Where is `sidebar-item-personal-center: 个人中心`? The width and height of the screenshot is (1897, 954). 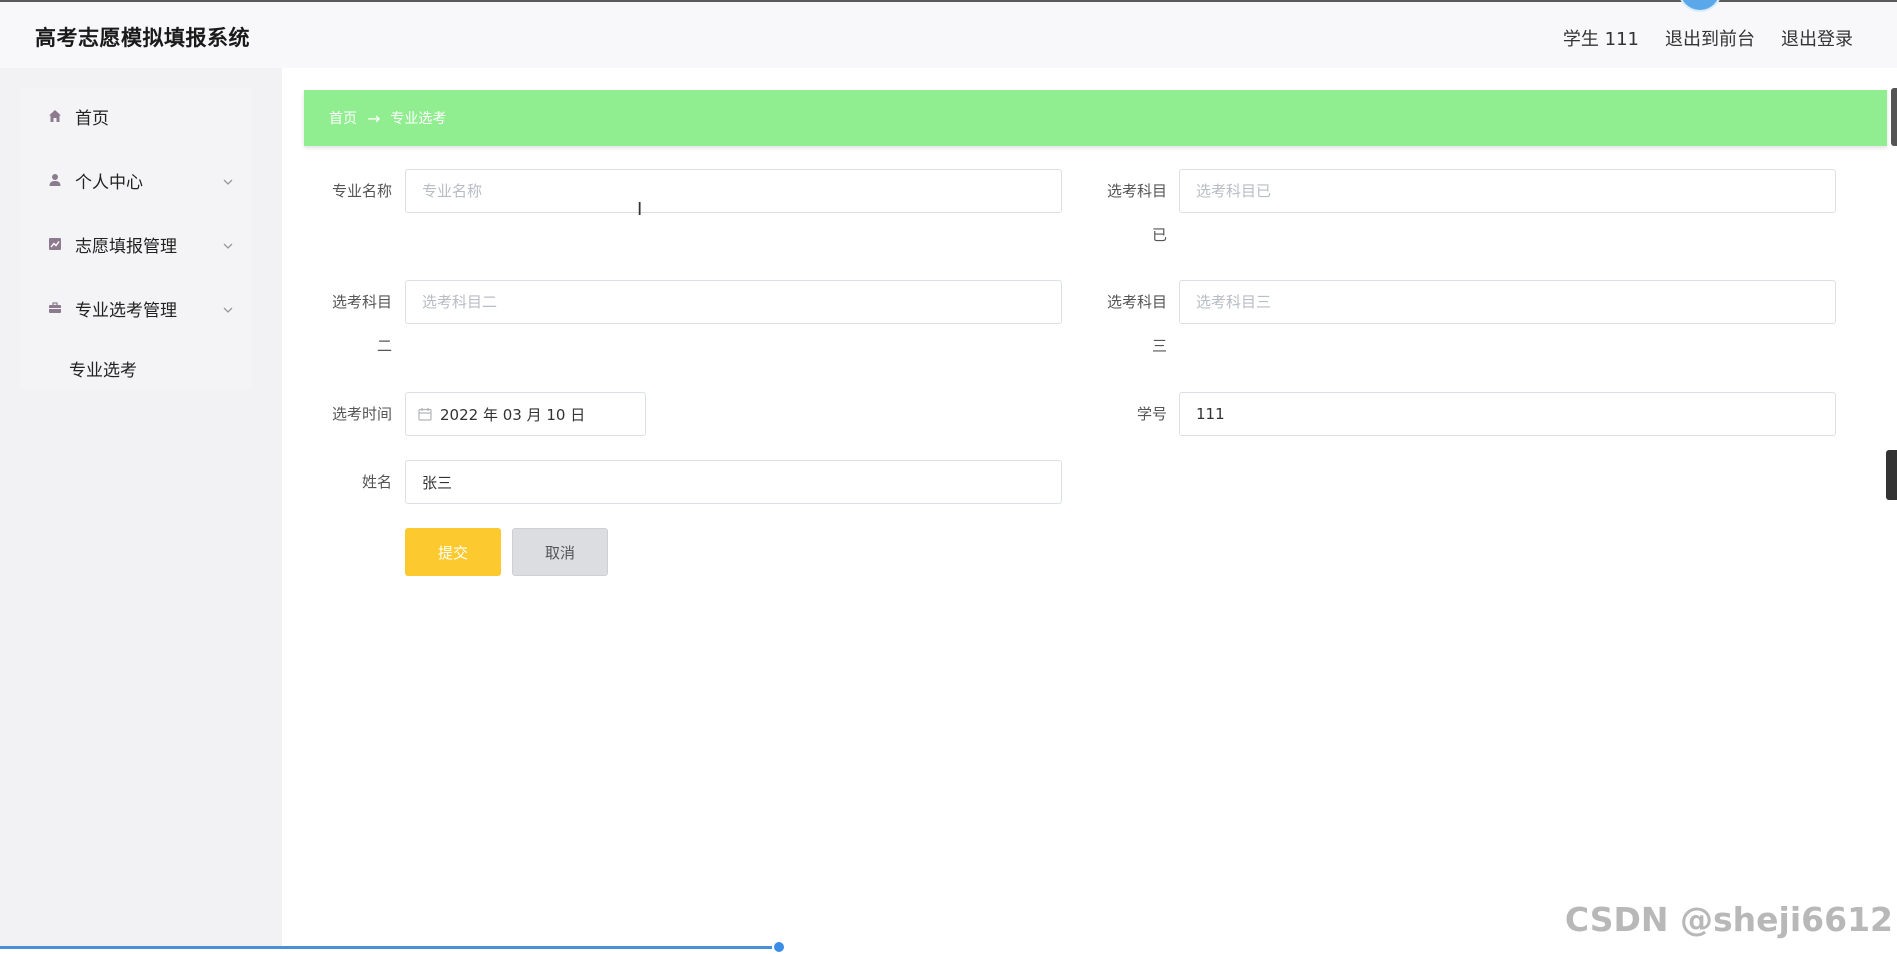
sidebar-item-personal-center: 个人中心 is located at coordinates (136, 180).